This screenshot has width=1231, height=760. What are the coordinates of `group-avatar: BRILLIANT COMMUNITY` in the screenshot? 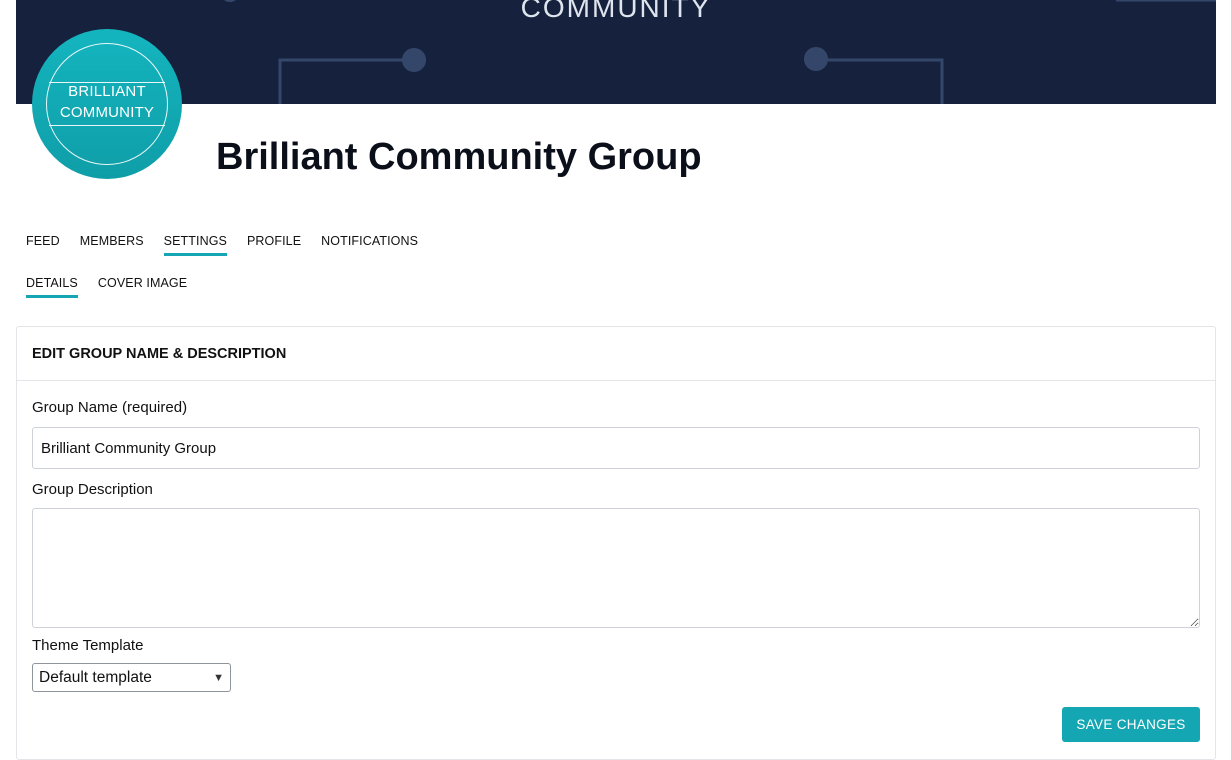 It's located at (107, 104).